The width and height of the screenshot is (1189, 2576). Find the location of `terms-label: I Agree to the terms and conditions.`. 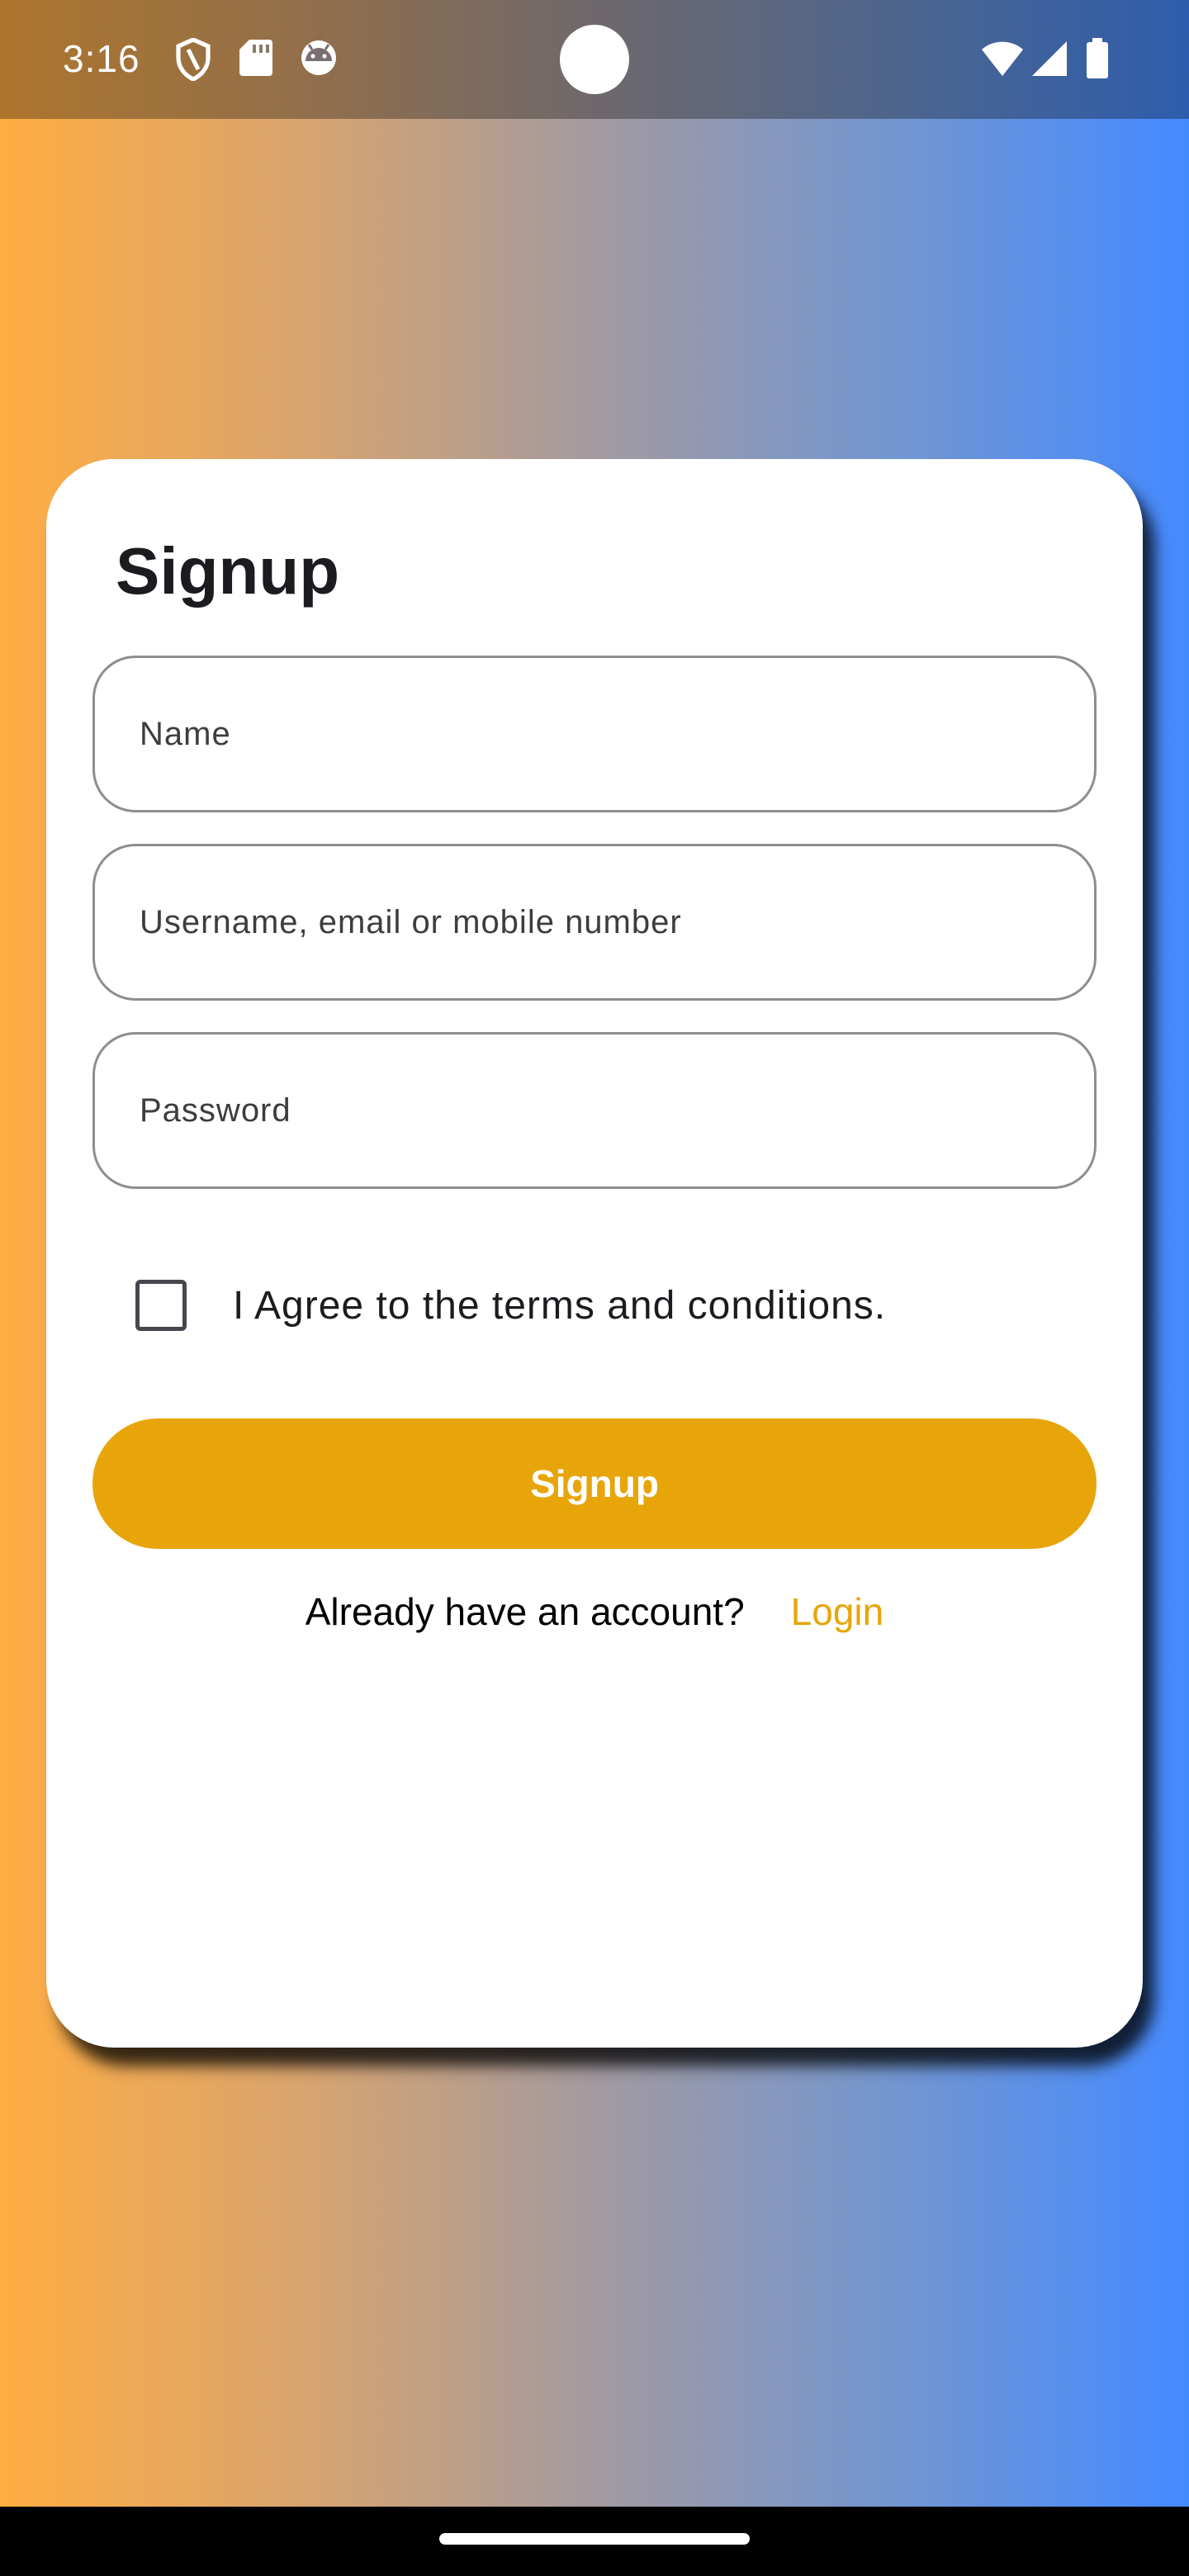

terms-label: I Agree to the terms and conditions. is located at coordinates (559, 1305).